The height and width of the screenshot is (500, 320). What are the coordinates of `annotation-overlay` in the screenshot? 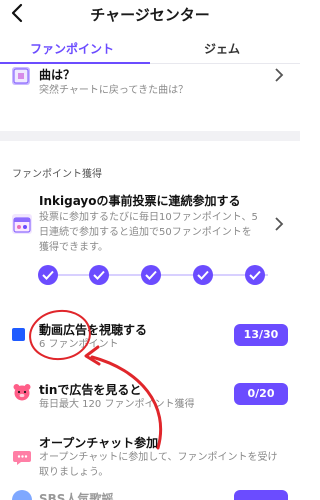 It's located at (96, 379).